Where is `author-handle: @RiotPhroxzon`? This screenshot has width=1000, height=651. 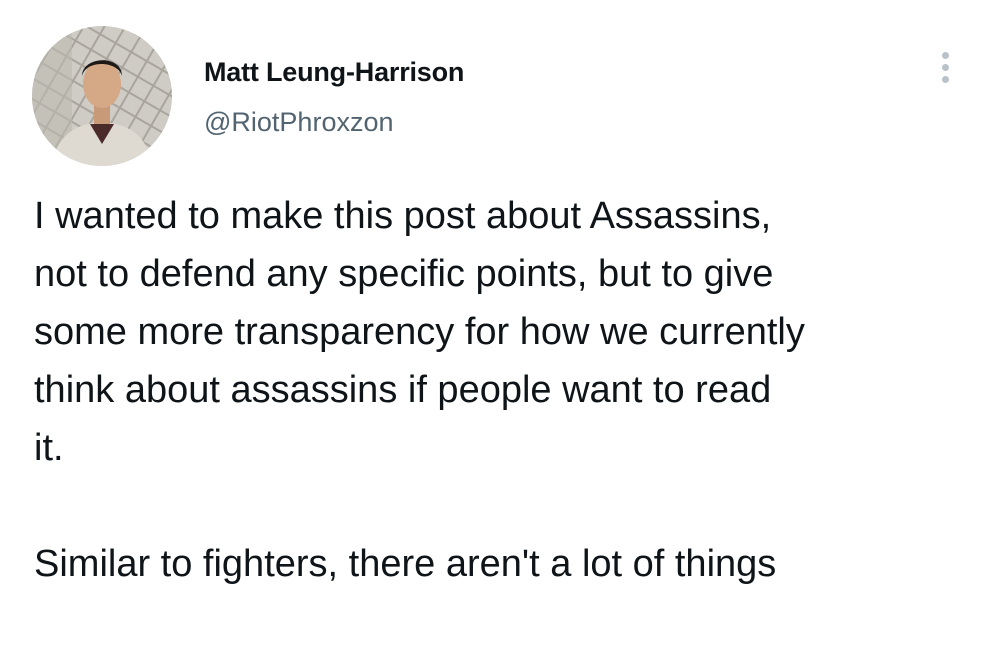
author-handle: @RiotPhroxzon is located at coordinates (299, 122).